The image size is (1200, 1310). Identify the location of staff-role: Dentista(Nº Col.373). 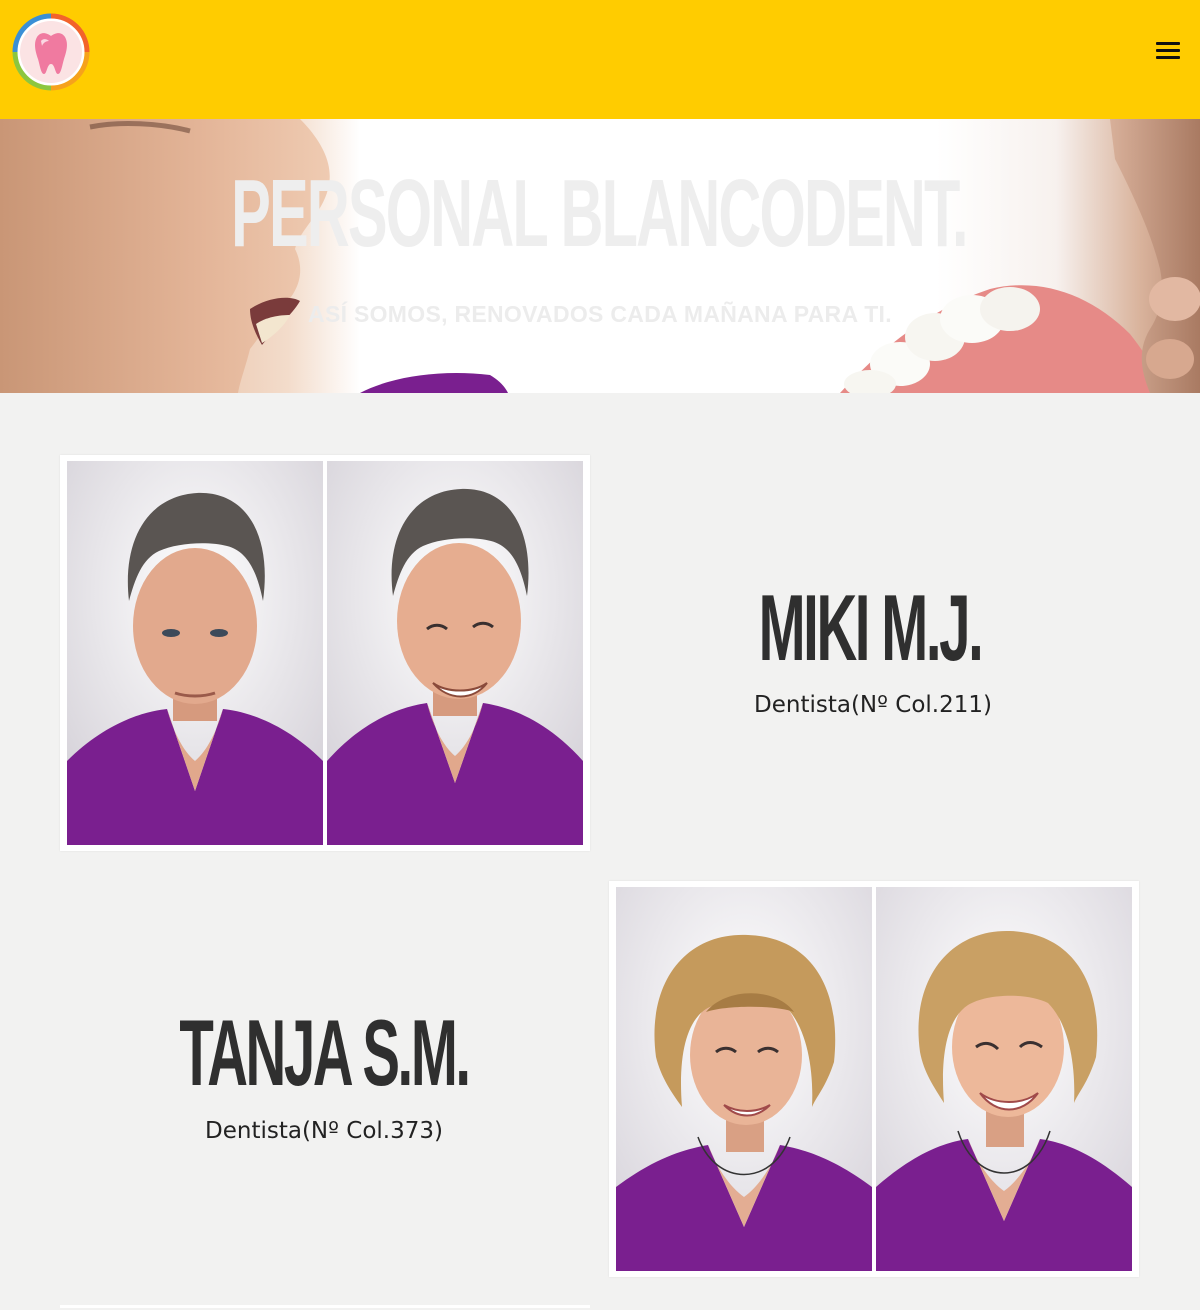
(324, 1131).